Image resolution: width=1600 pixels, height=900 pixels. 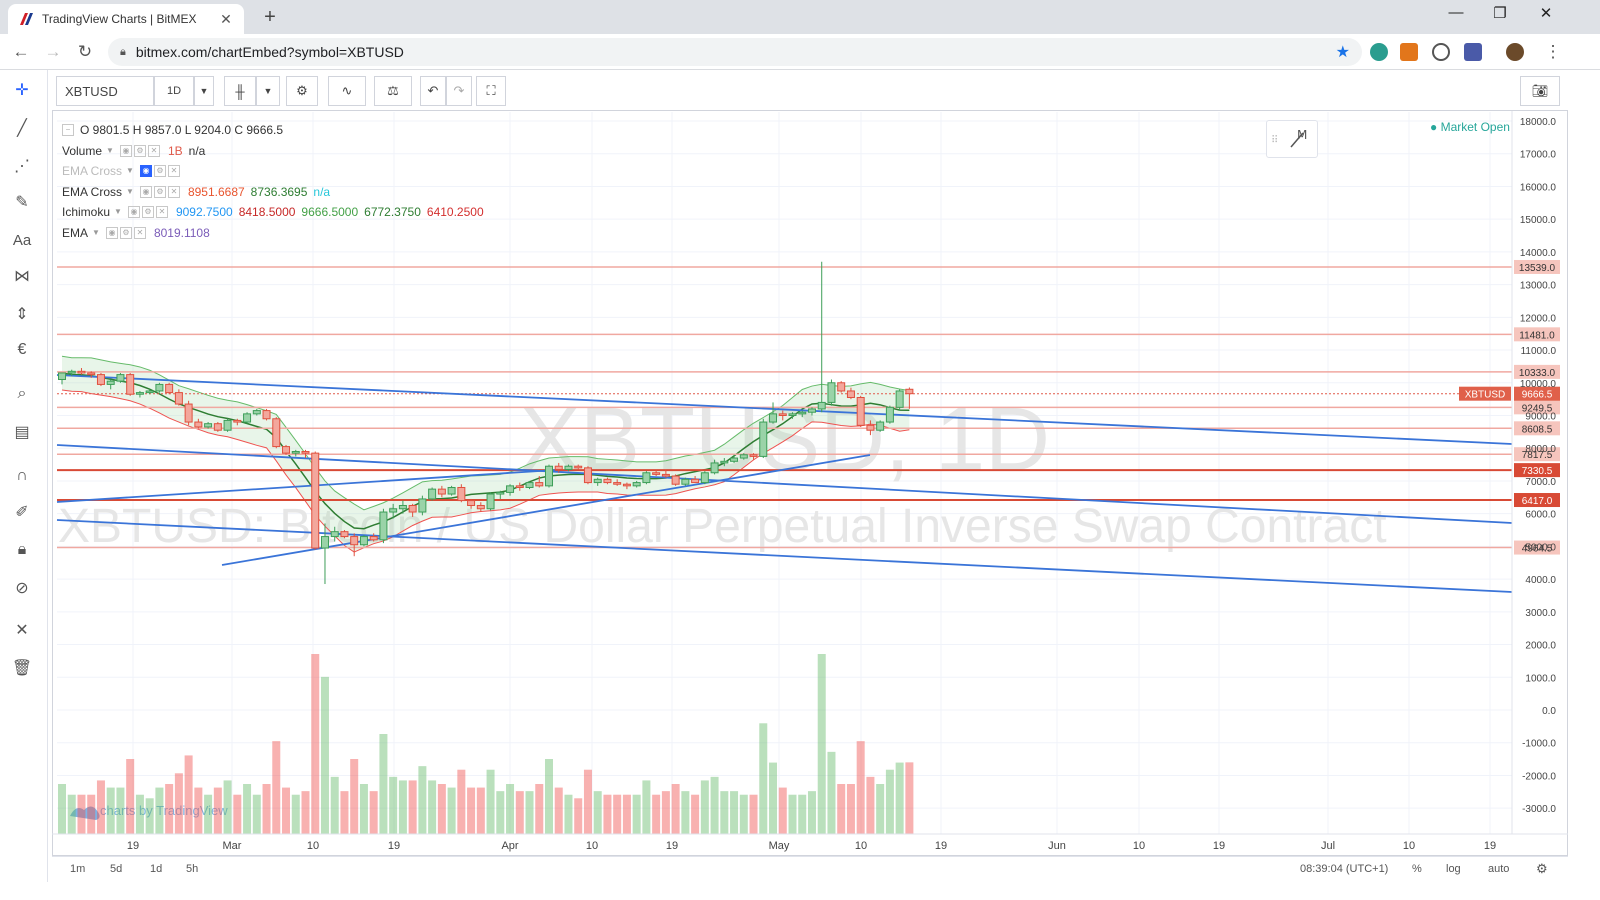 What do you see at coordinates (92, 171) in the screenshot?
I see `ema-cross-hidden-name: EMA Cross` at bounding box center [92, 171].